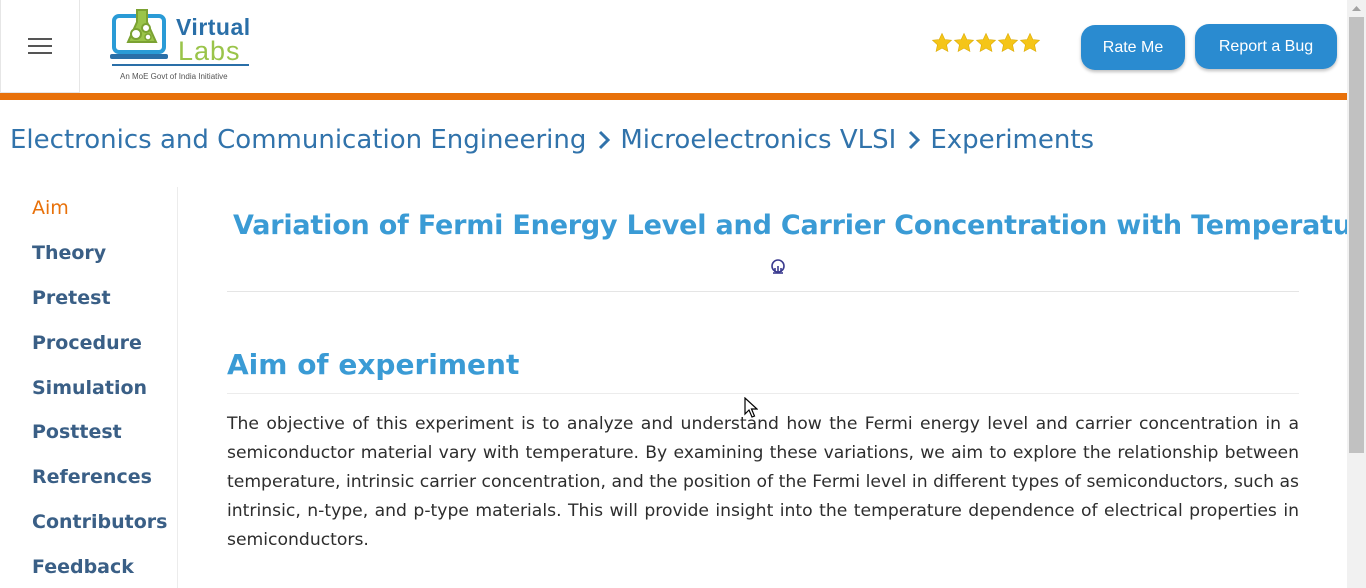 The height and width of the screenshot is (588, 1366). What do you see at coordinates (69, 253) in the screenshot?
I see `sidebar-item-theory: Theory` at bounding box center [69, 253].